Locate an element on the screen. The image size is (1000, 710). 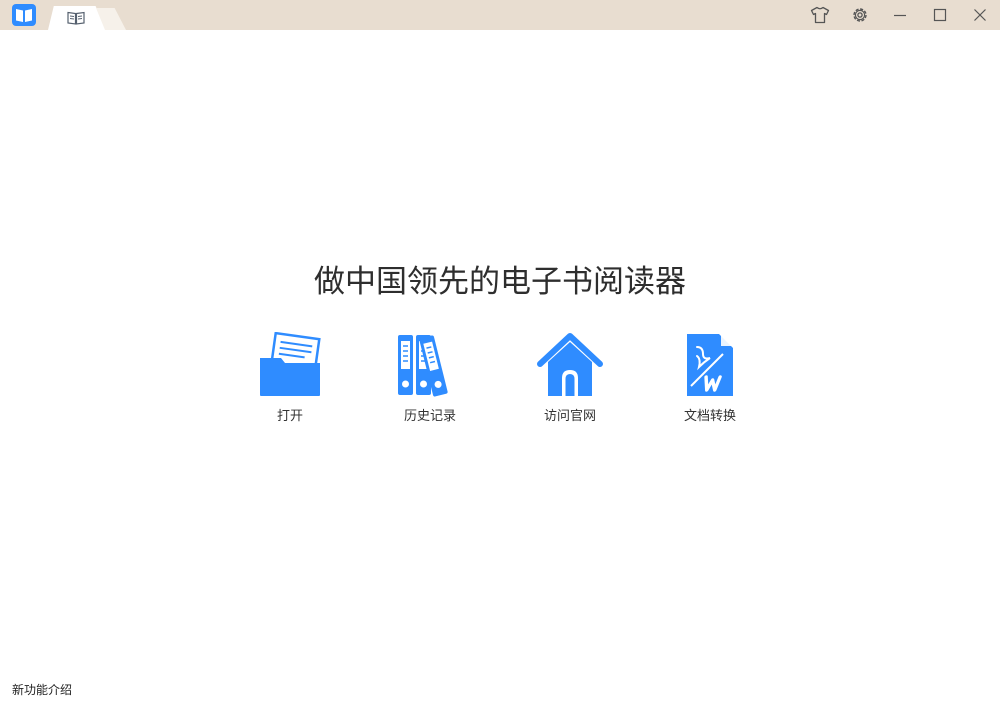
maximize-icon is located at coordinates (940, 15).